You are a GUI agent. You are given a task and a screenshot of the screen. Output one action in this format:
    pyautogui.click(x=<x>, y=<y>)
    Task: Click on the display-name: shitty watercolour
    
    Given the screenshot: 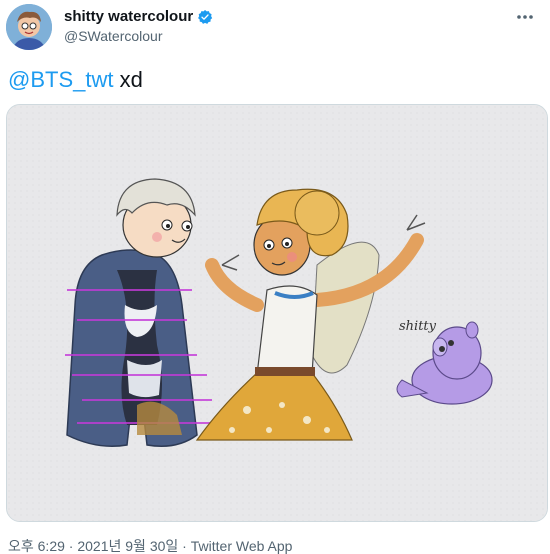 What is the action you would take?
    pyautogui.click(x=128, y=17)
    